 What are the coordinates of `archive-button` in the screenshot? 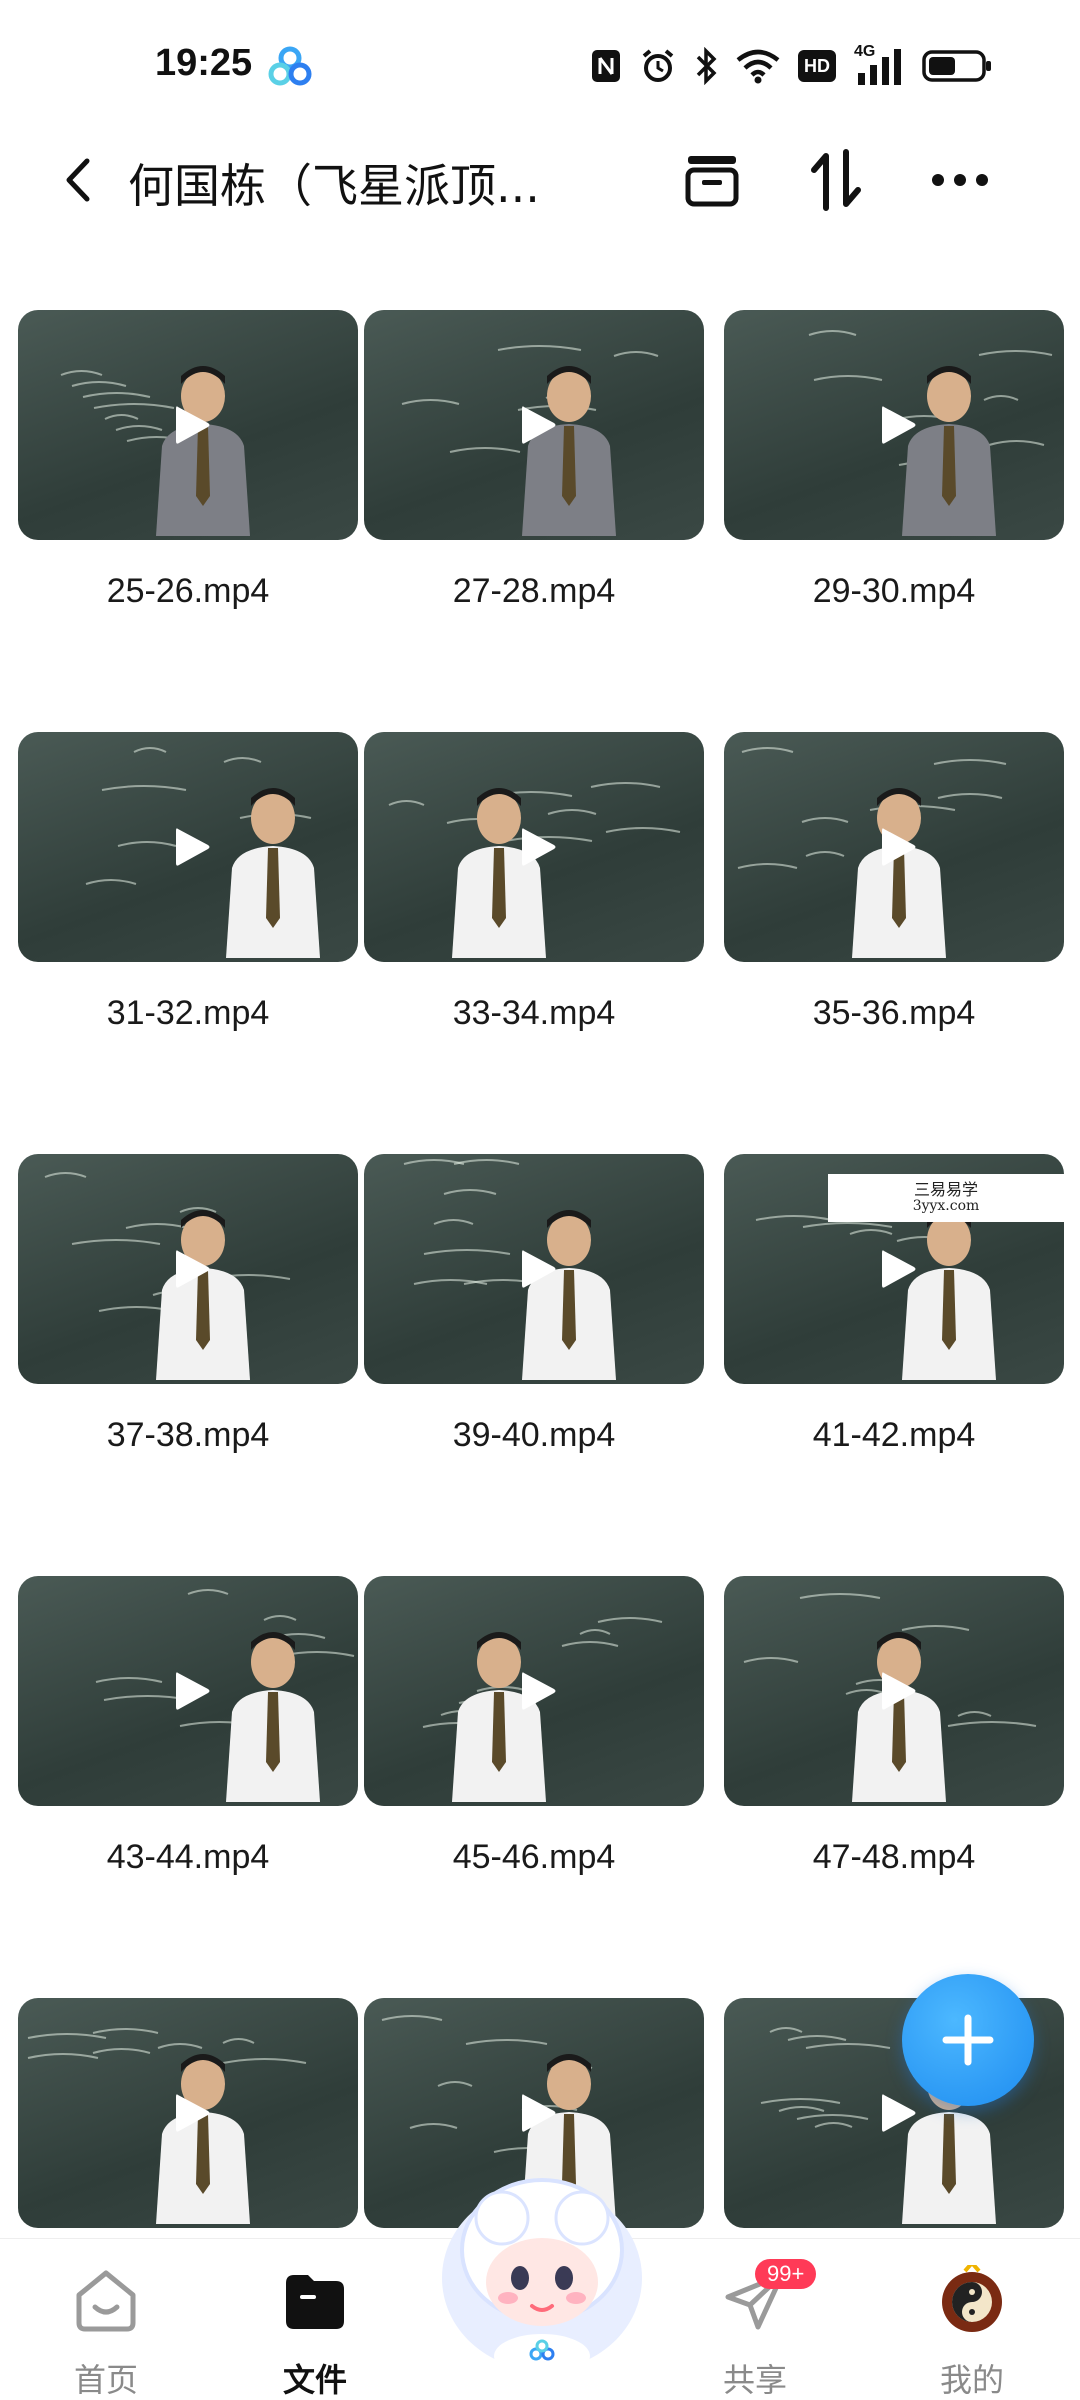 It's located at (712, 180).